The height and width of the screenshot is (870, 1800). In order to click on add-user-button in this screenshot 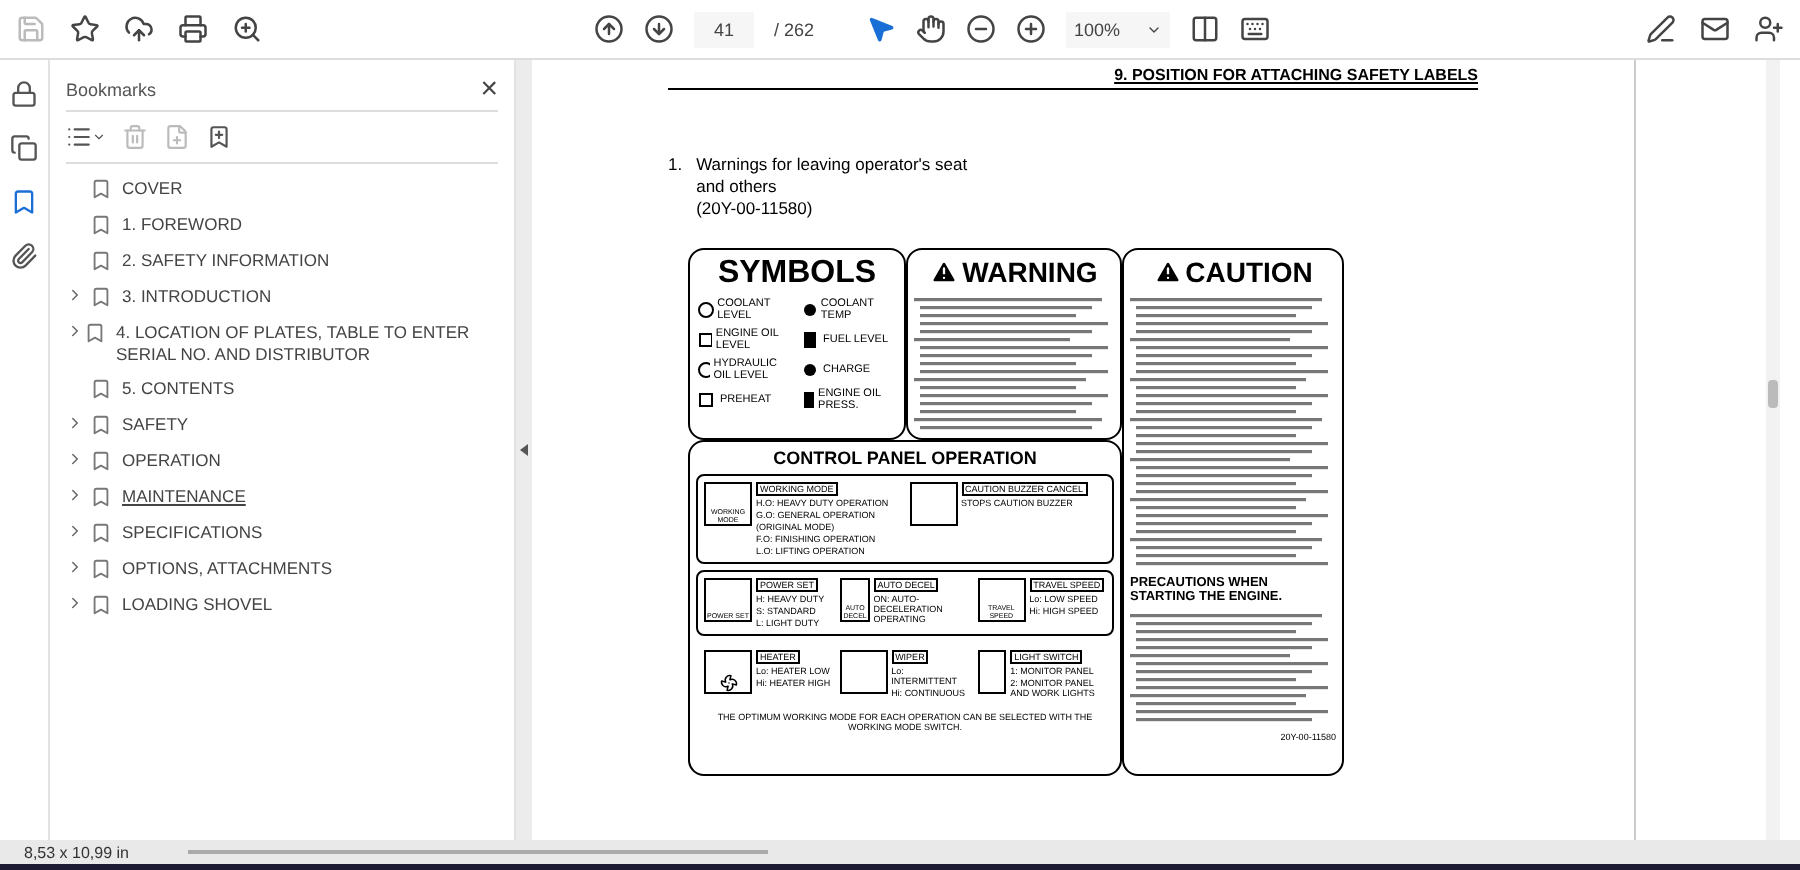, I will do `click(1769, 29)`.